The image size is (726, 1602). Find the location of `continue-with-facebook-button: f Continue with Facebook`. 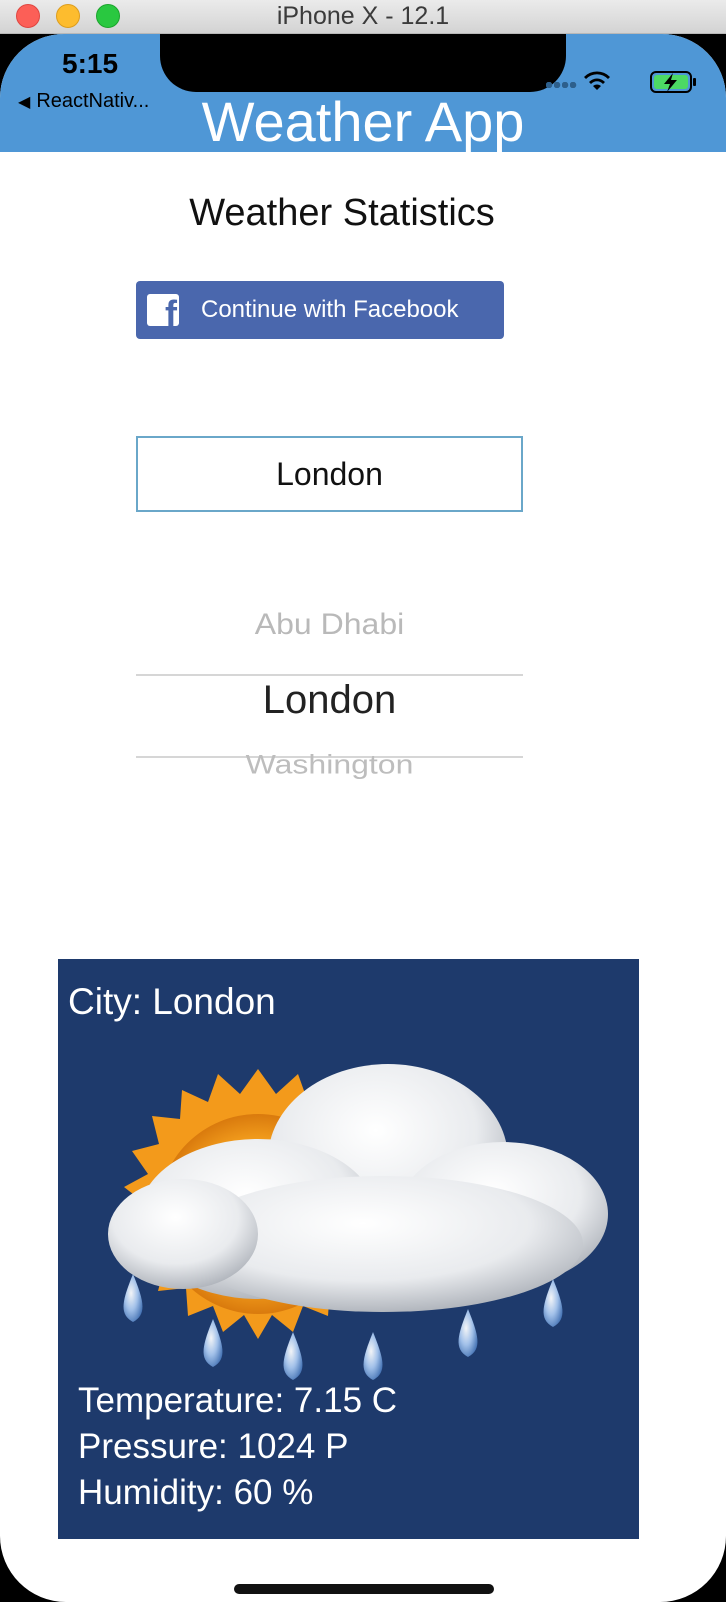

continue-with-facebook-button: f Continue with Facebook is located at coordinates (320, 310).